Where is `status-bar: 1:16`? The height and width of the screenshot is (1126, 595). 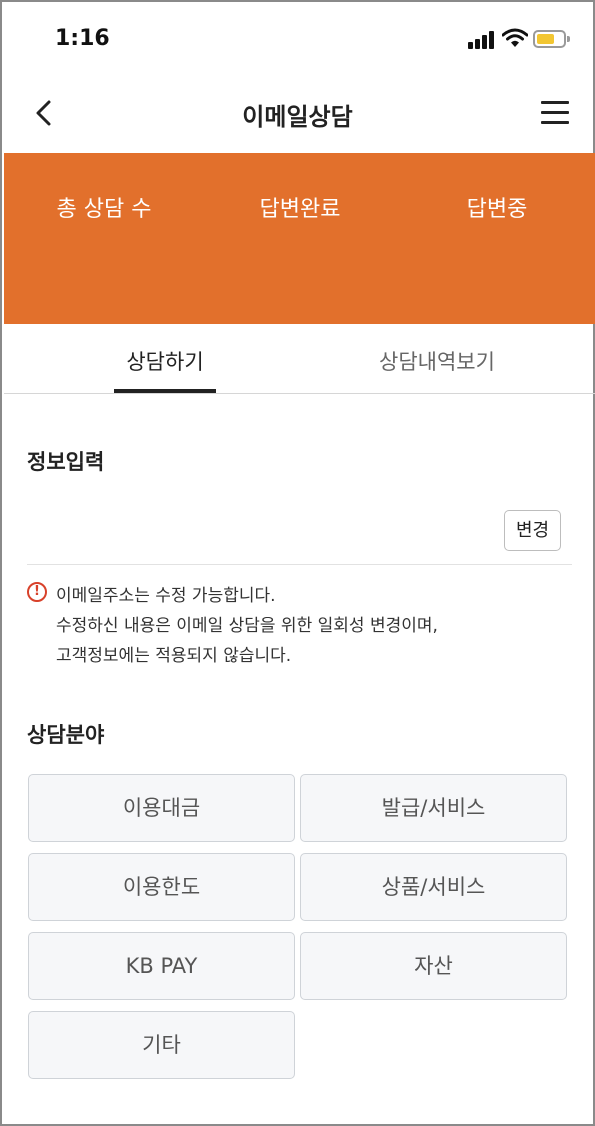 status-bar: 1:16 is located at coordinates (297, 39).